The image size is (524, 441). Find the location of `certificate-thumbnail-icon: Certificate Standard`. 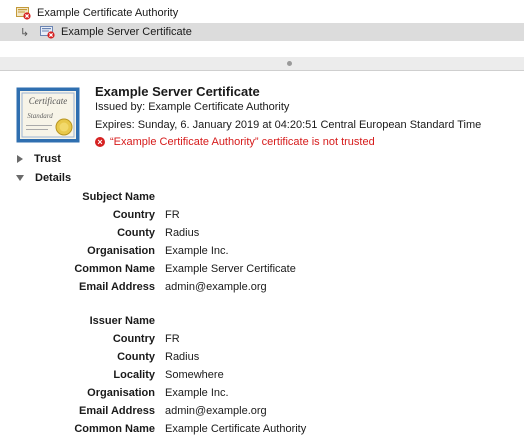

certificate-thumbnail-icon: Certificate Standard is located at coordinates (48, 115).